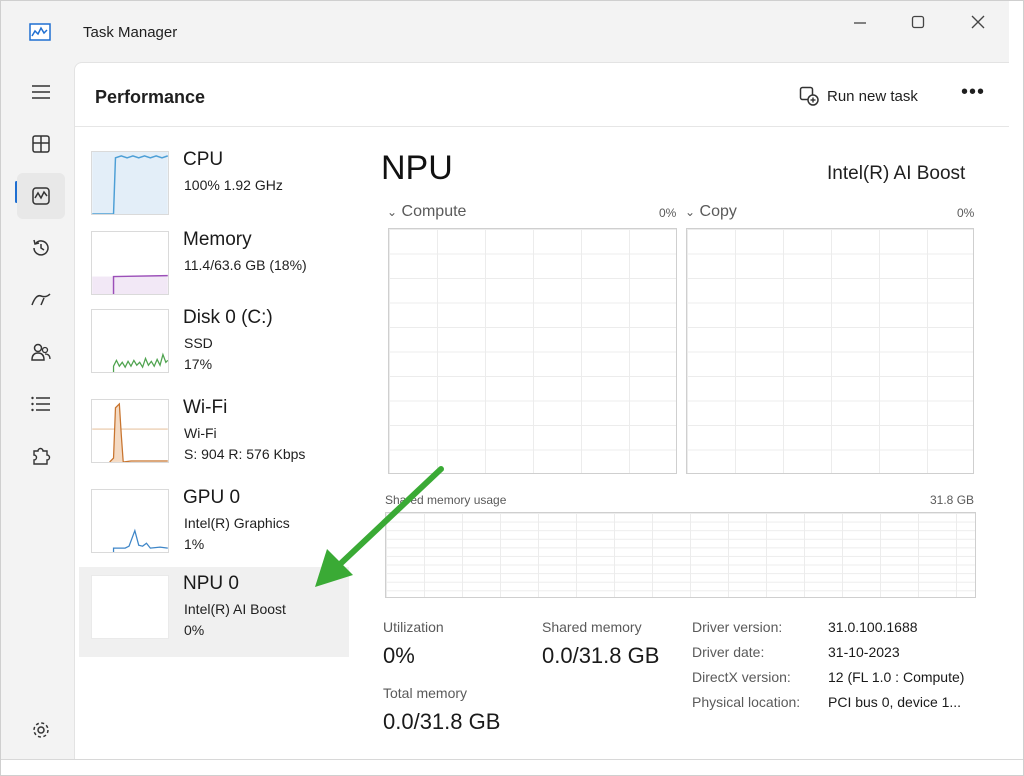 This screenshot has height=776, width=1024. I want to click on device-item-memory: Memory 11.4/63.6 GB (18%), so click(214, 268).